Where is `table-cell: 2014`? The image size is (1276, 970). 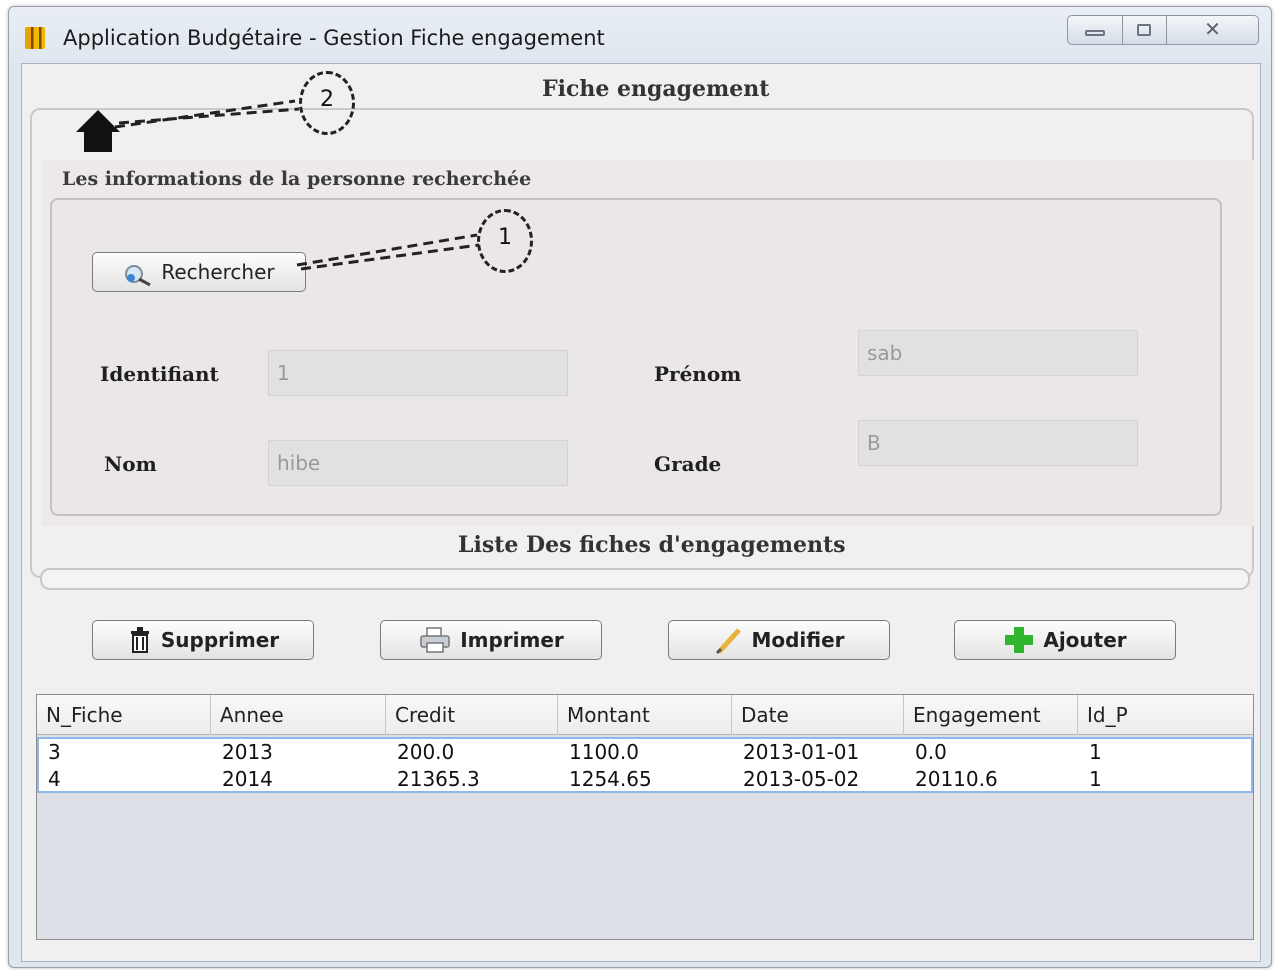
table-cell: 2014 is located at coordinates (247, 779).